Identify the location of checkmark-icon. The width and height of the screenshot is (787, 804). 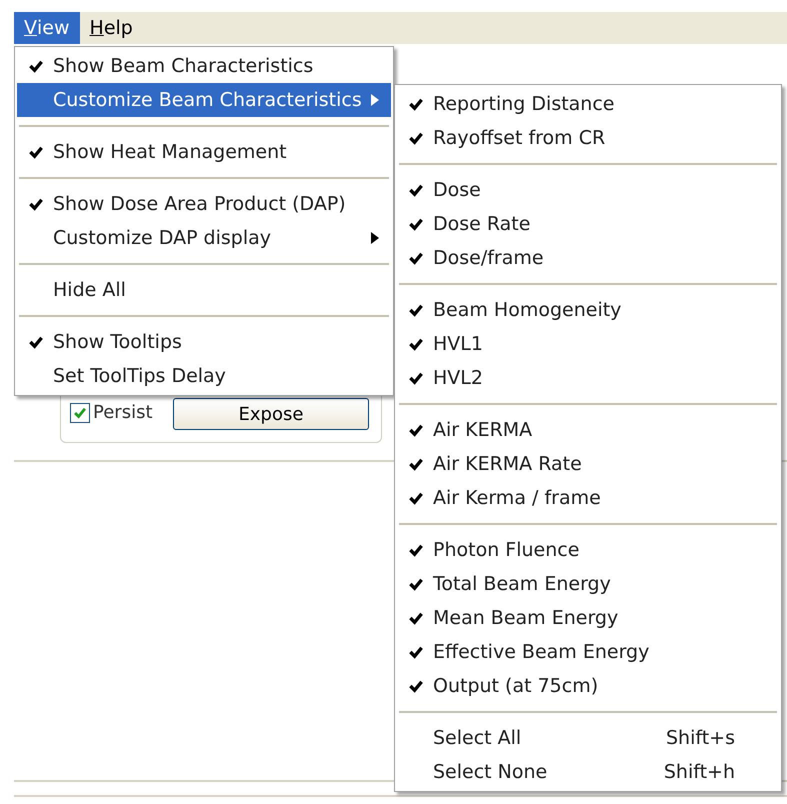
(80, 413).